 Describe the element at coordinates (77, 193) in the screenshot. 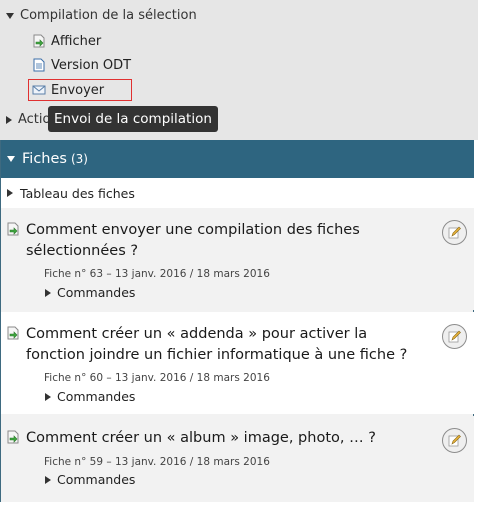

I see `tableau-label: Tableau des fiches` at that location.